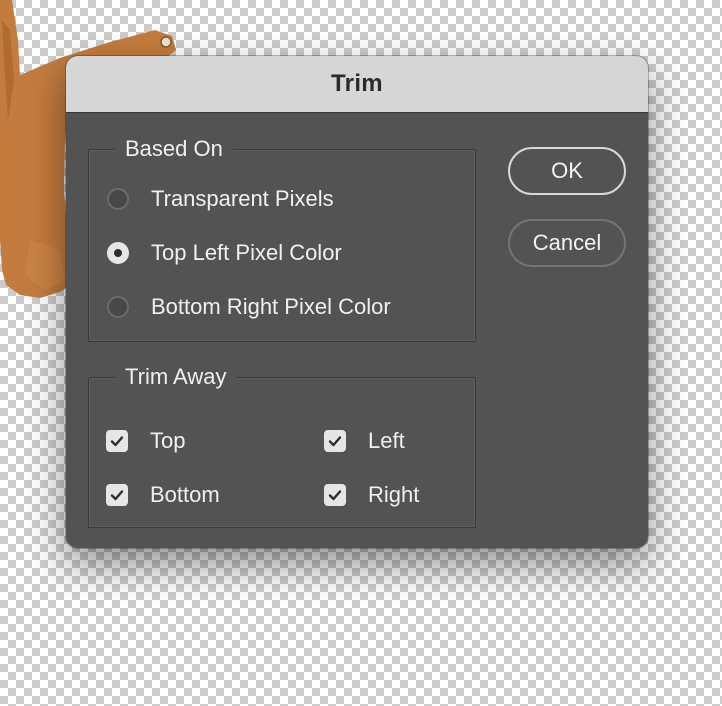  Describe the element at coordinates (176, 377) in the screenshot. I see `trim-away-legend: Trim Away` at that location.